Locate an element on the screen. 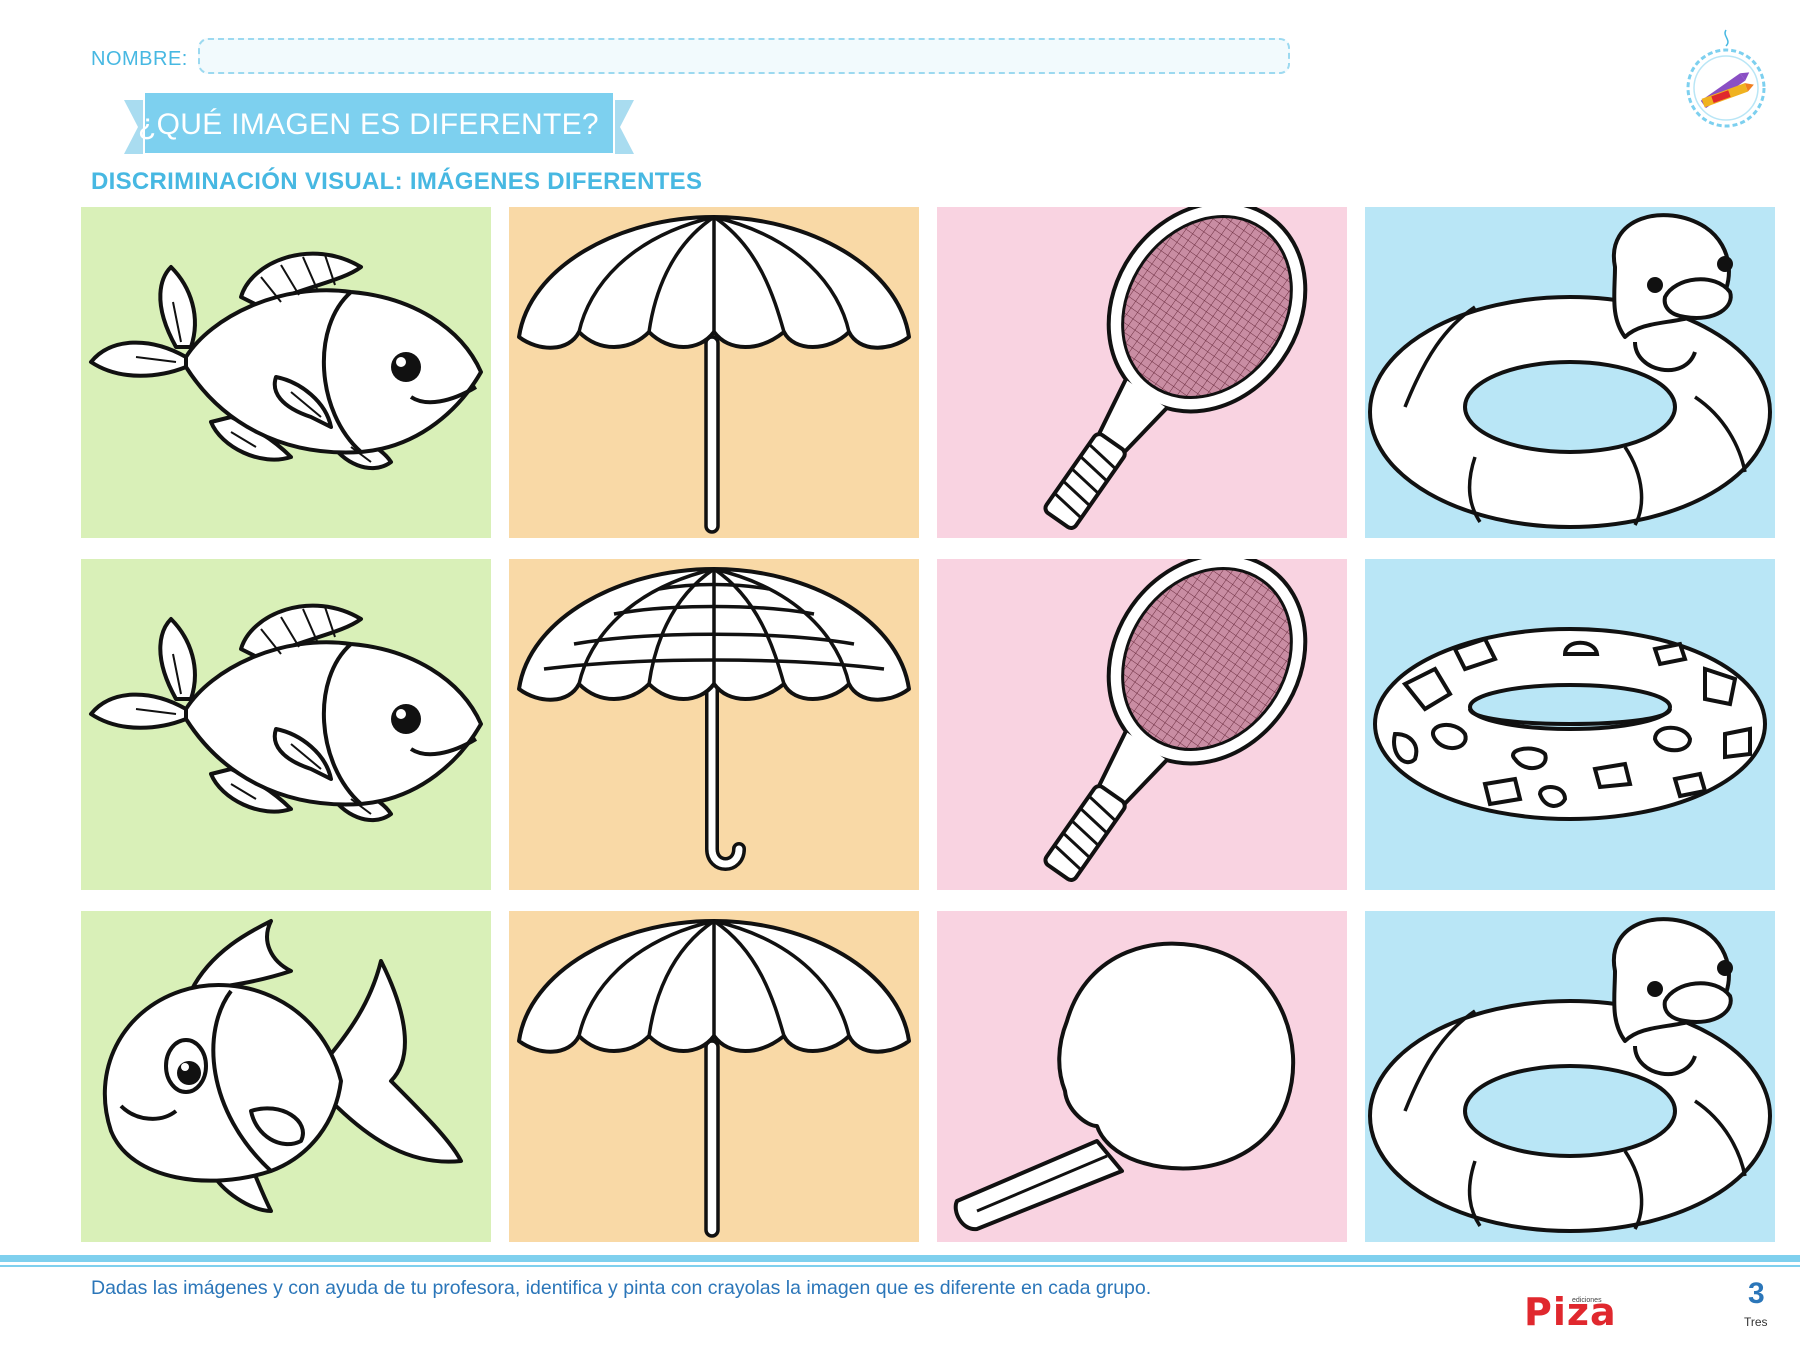  cell-pingpong-paddle is located at coordinates (1142, 1076).